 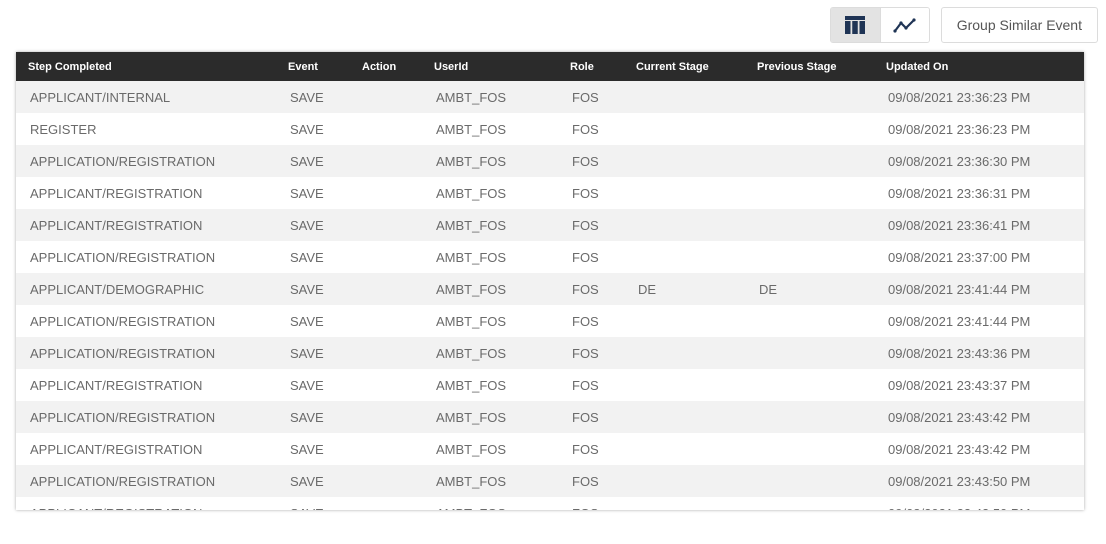 I want to click on view-toggle, so click(x=879, y=25).